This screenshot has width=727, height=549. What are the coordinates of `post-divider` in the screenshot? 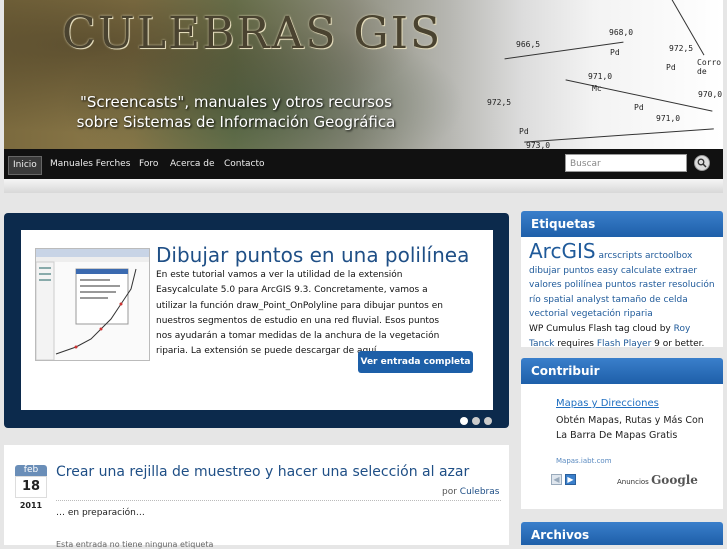 It's located at (278, 500).